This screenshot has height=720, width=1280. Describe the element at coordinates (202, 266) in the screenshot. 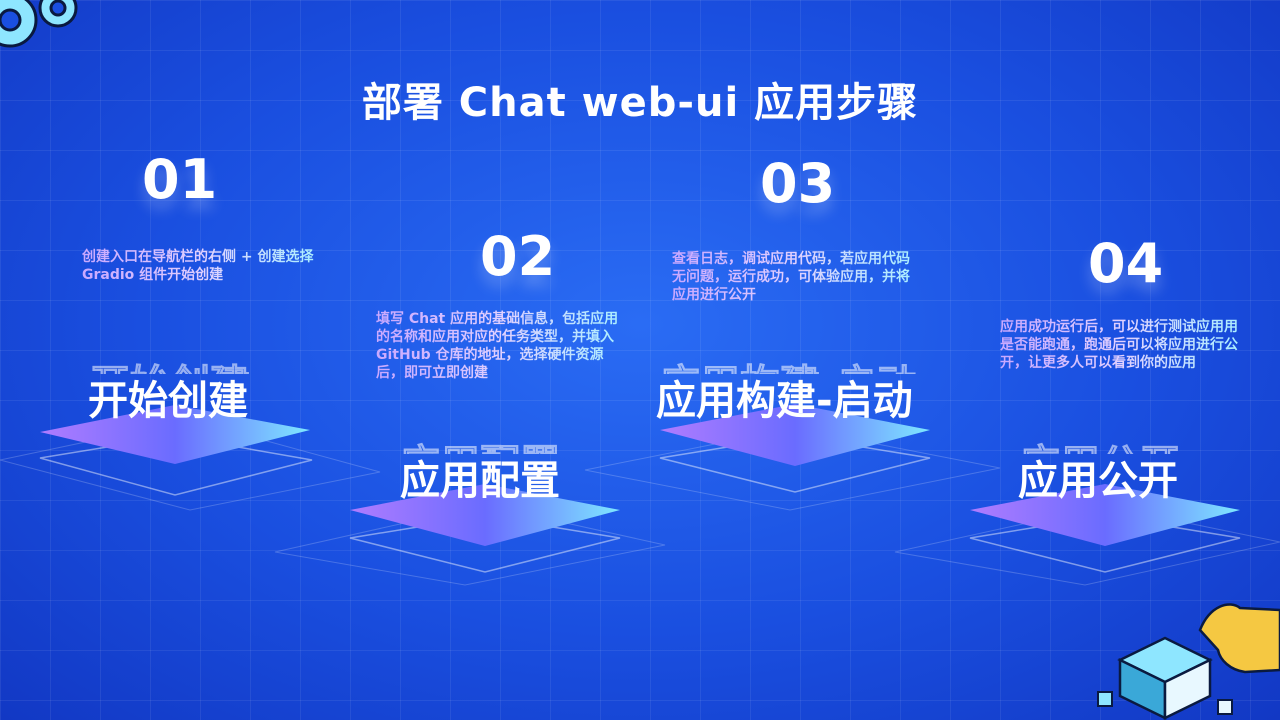

I see `step-1-description: 创建入口在导航栏的右侧 + 创建选择 Gradio 组件开始创建` at that location.